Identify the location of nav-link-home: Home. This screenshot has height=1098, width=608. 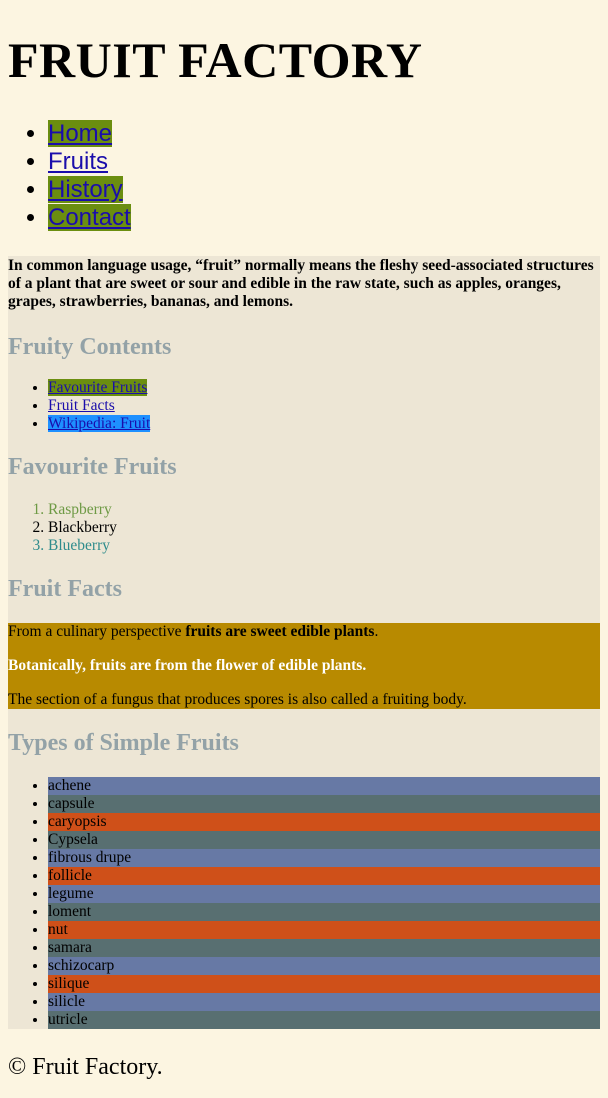
(80, 133).